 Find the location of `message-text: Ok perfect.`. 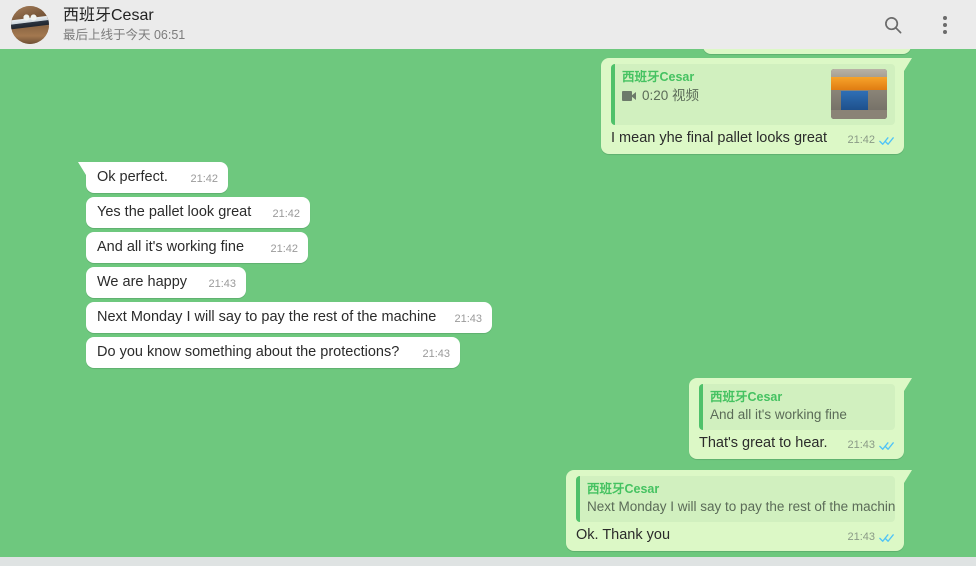

message-text: Ok perfect. is located at coordinates (132, 177).